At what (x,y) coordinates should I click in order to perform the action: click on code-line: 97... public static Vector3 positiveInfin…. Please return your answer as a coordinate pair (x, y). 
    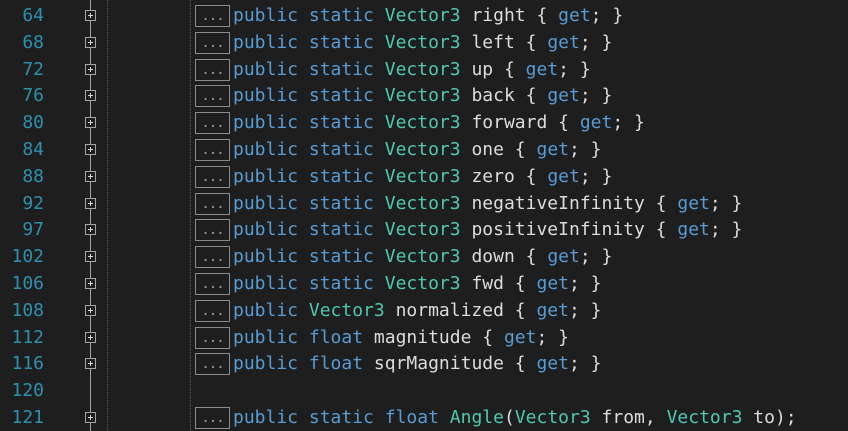
    Looking at the image, I should click on (424, 230).